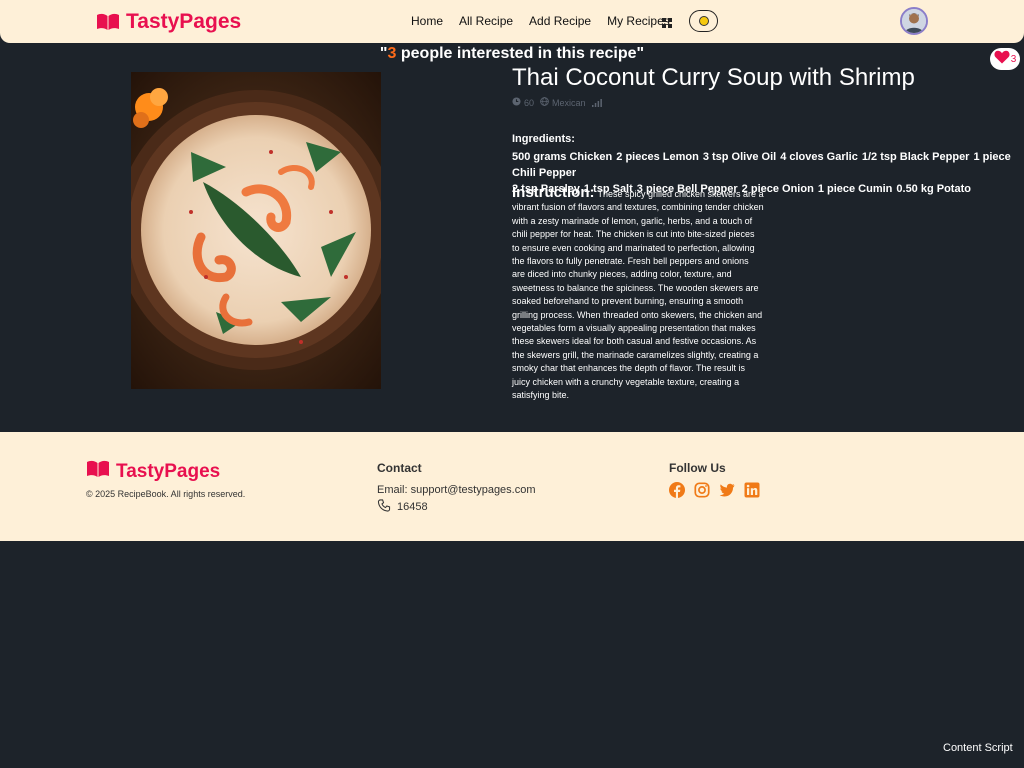  I want to click on contact-phone: 16458, so click(402, 507).